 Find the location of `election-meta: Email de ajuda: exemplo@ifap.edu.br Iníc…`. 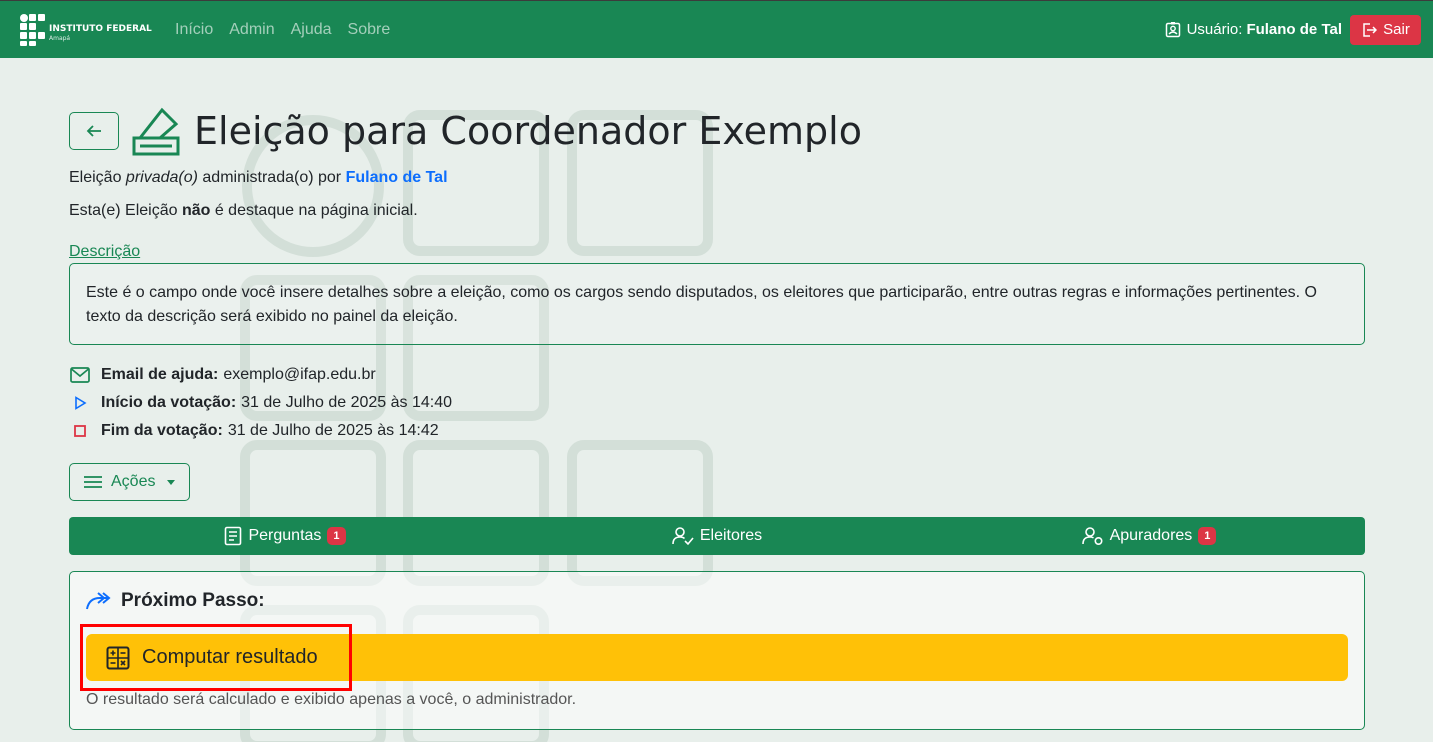

election-meta: Email de ajuda: exemplo@ifap.edu.br Iníc… is located at coordinates (717, 403).